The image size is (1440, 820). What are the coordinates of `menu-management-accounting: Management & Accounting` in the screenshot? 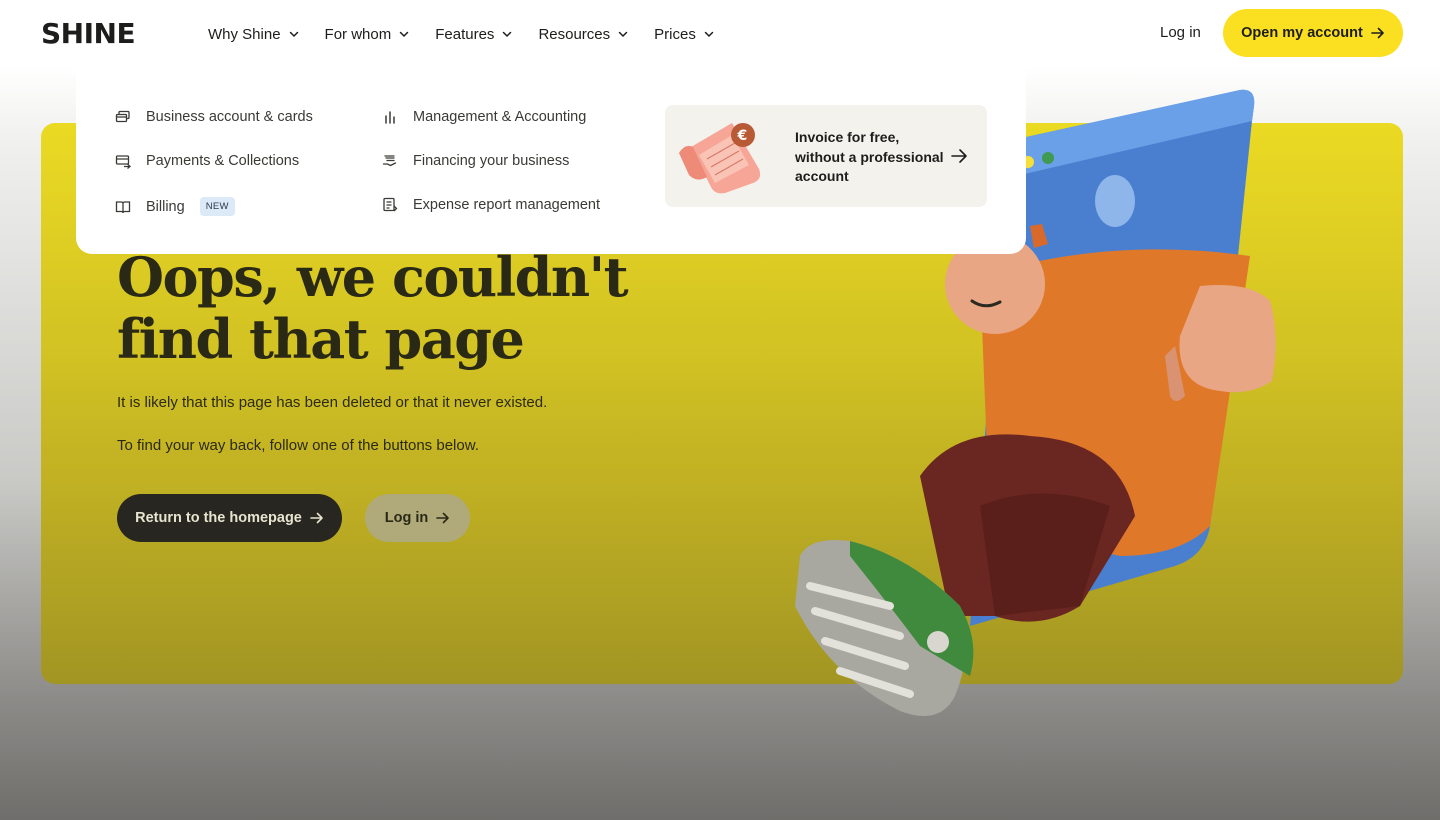 It's located at (484, 117).